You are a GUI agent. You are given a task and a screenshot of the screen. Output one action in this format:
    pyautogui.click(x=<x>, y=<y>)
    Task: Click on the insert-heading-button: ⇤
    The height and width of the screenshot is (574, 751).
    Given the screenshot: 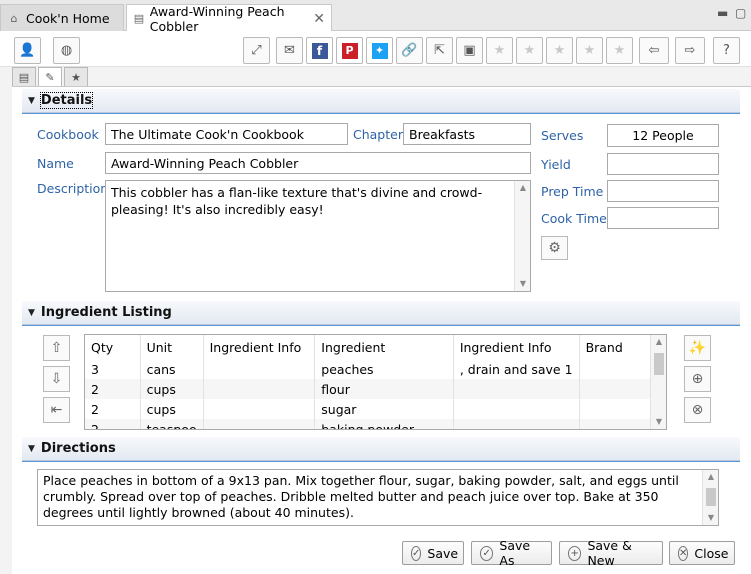 What is the action you would take?
    pyautogui.click(x=56, y=410)
    